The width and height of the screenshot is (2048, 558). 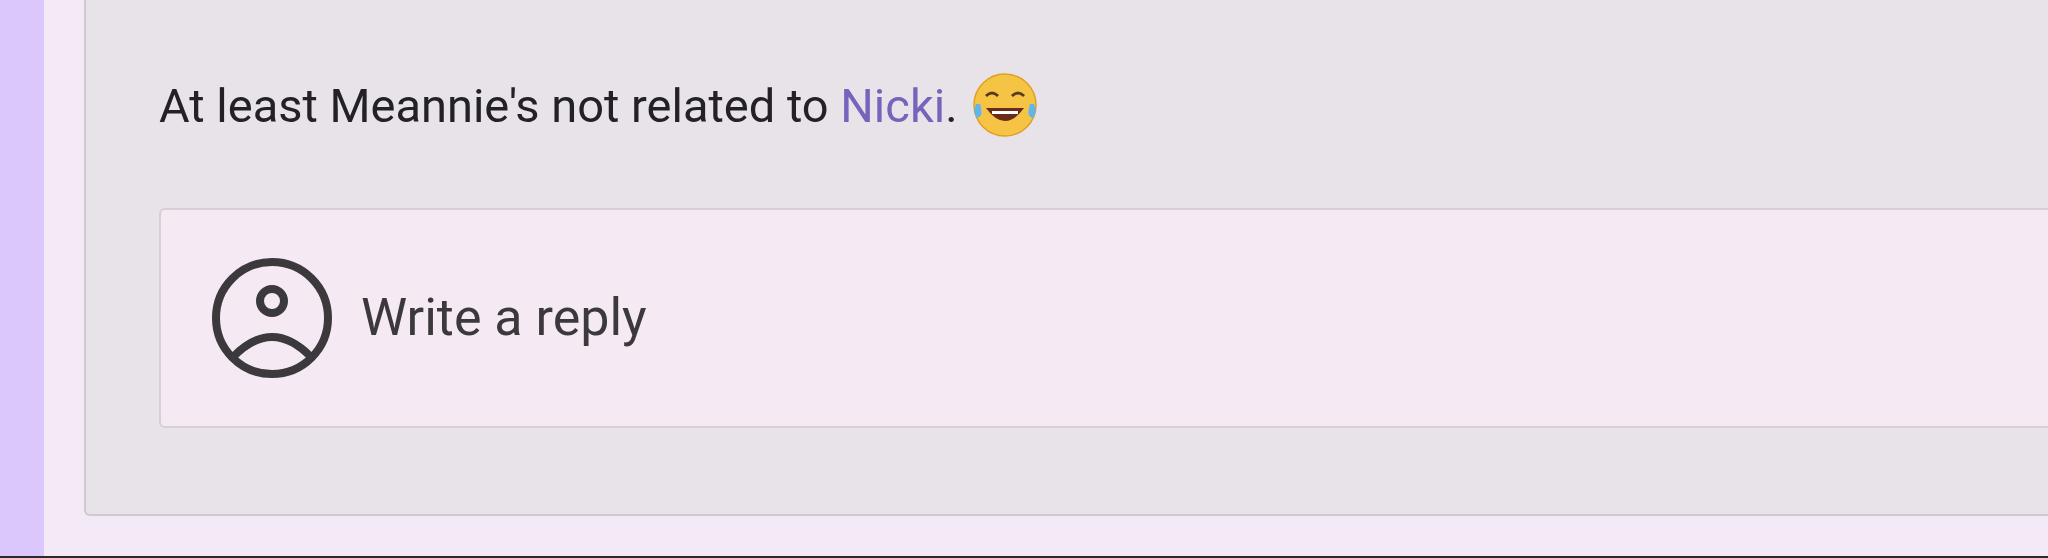 I want to click on reply-placeholder: Write a reply, so click(x=504, y=318).